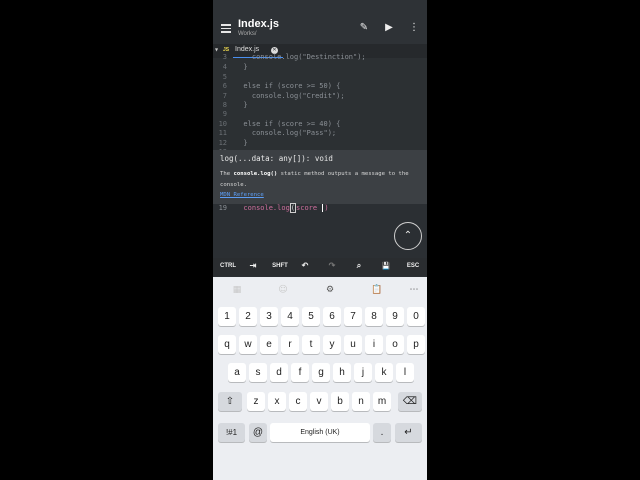 This screenshot has width=640, height=480. Describe the element at coordinates (276, 158) in the screenshot. I see `signature-text: log(...data: any[]): void` at that location.